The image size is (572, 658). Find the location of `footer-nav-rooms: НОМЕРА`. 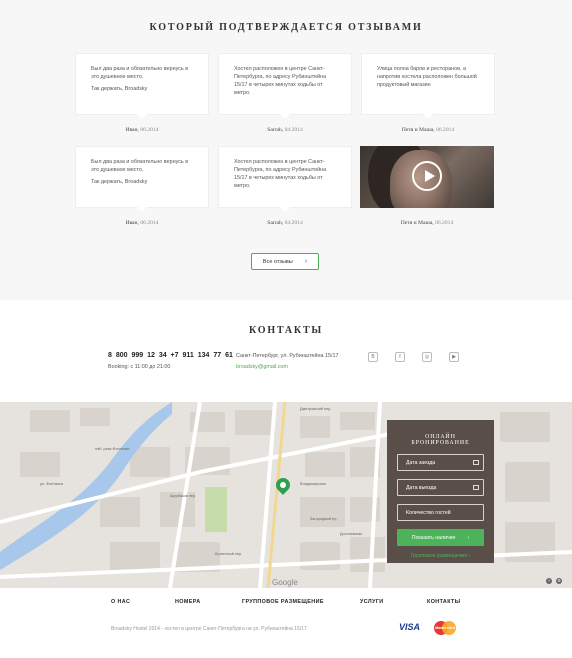

footer-nav-rooms: НОМЕРА is located at coordinates (188, 602).